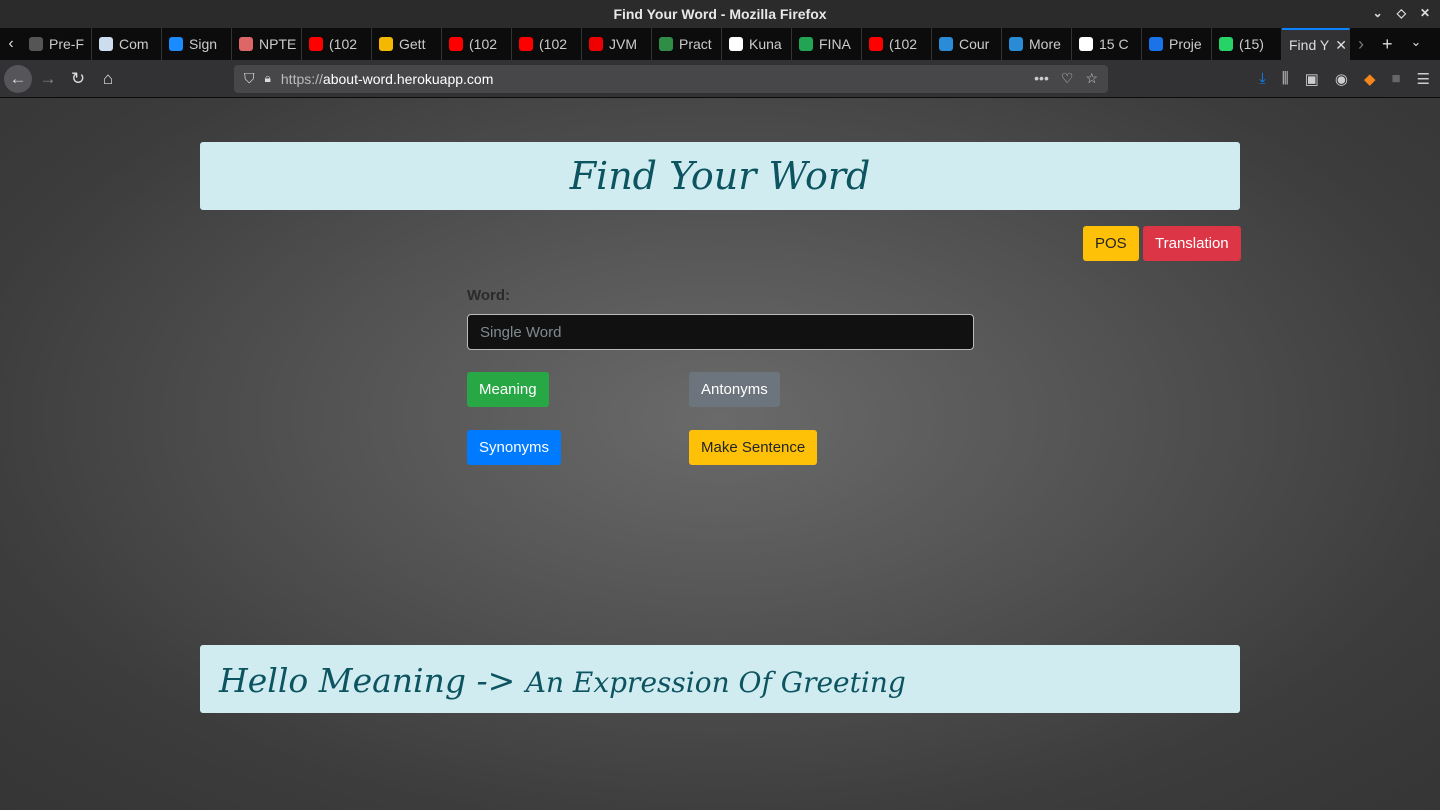 This screenshot has width=1440, height=810. I want to click on more-icon: •••, so click(1041, 78).